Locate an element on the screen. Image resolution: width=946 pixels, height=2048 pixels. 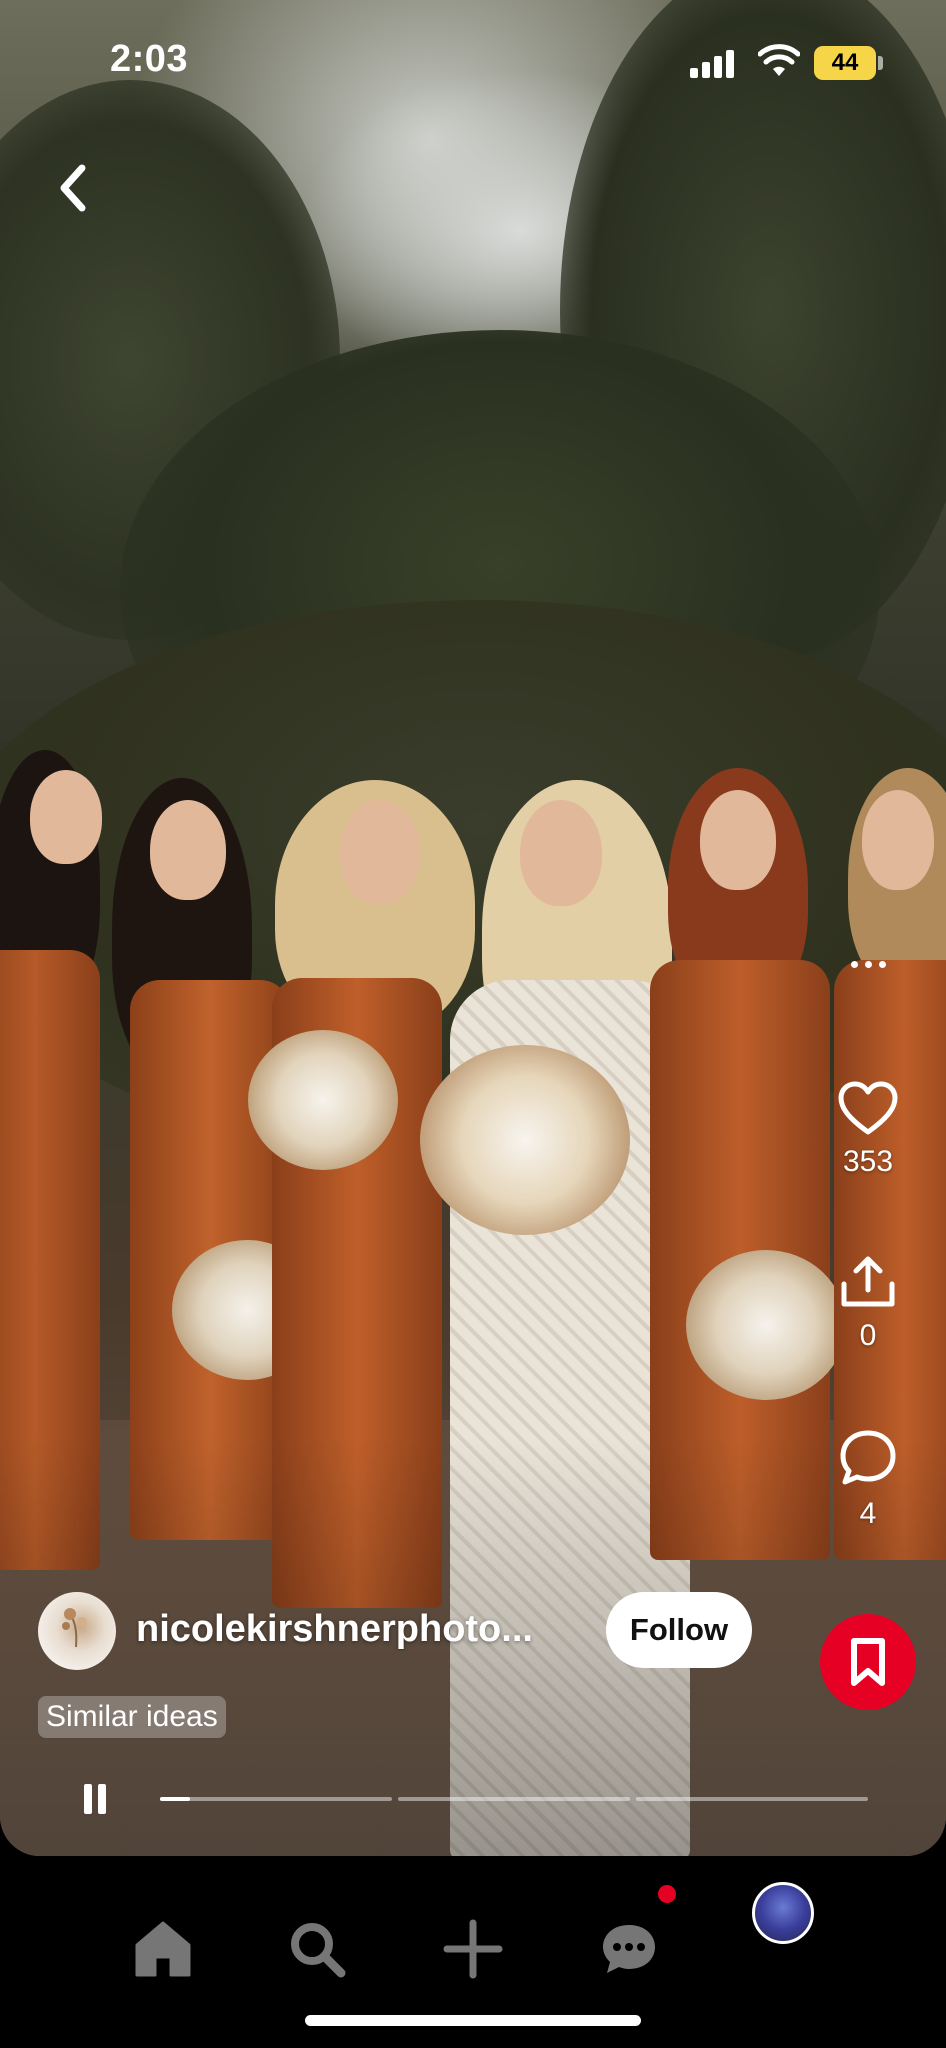
home-indicator is located at coordinates (473, 2020).